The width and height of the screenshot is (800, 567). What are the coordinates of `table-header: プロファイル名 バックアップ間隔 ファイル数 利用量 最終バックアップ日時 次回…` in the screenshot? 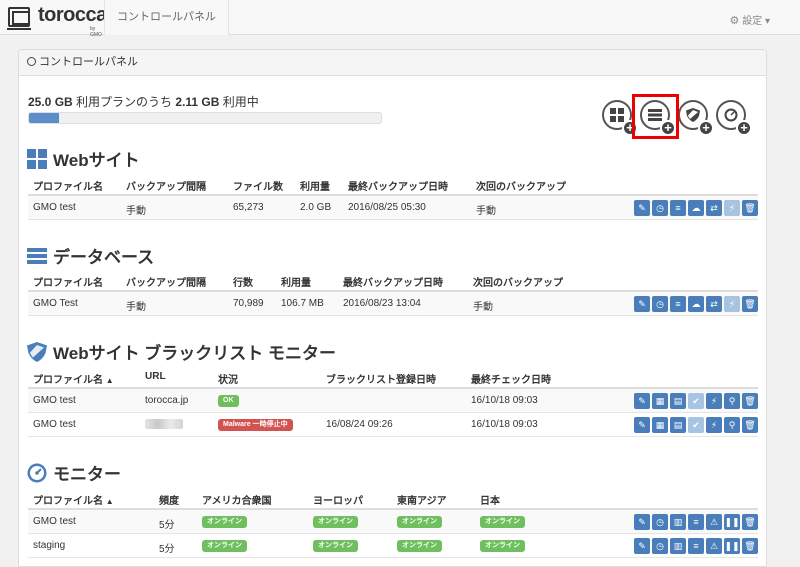 It's located at (393, 184).